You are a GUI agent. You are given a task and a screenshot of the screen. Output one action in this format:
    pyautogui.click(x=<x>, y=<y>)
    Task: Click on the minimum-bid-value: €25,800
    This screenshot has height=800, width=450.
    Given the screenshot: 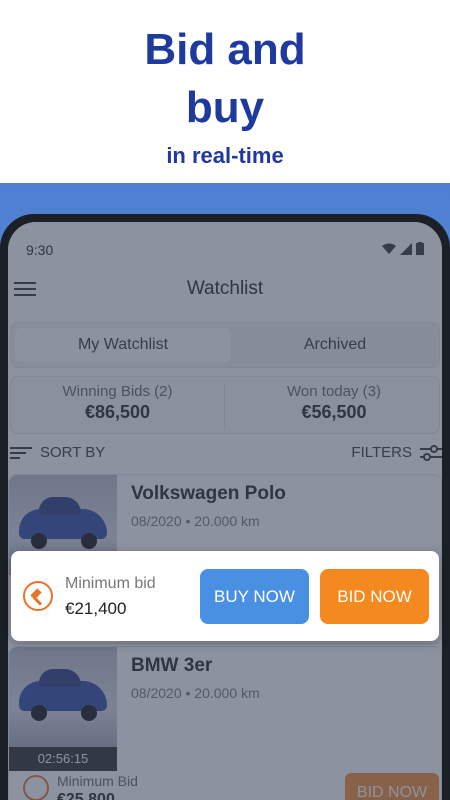 What is the action you would take?
    pyautogui.click(x=86, y=795)
    